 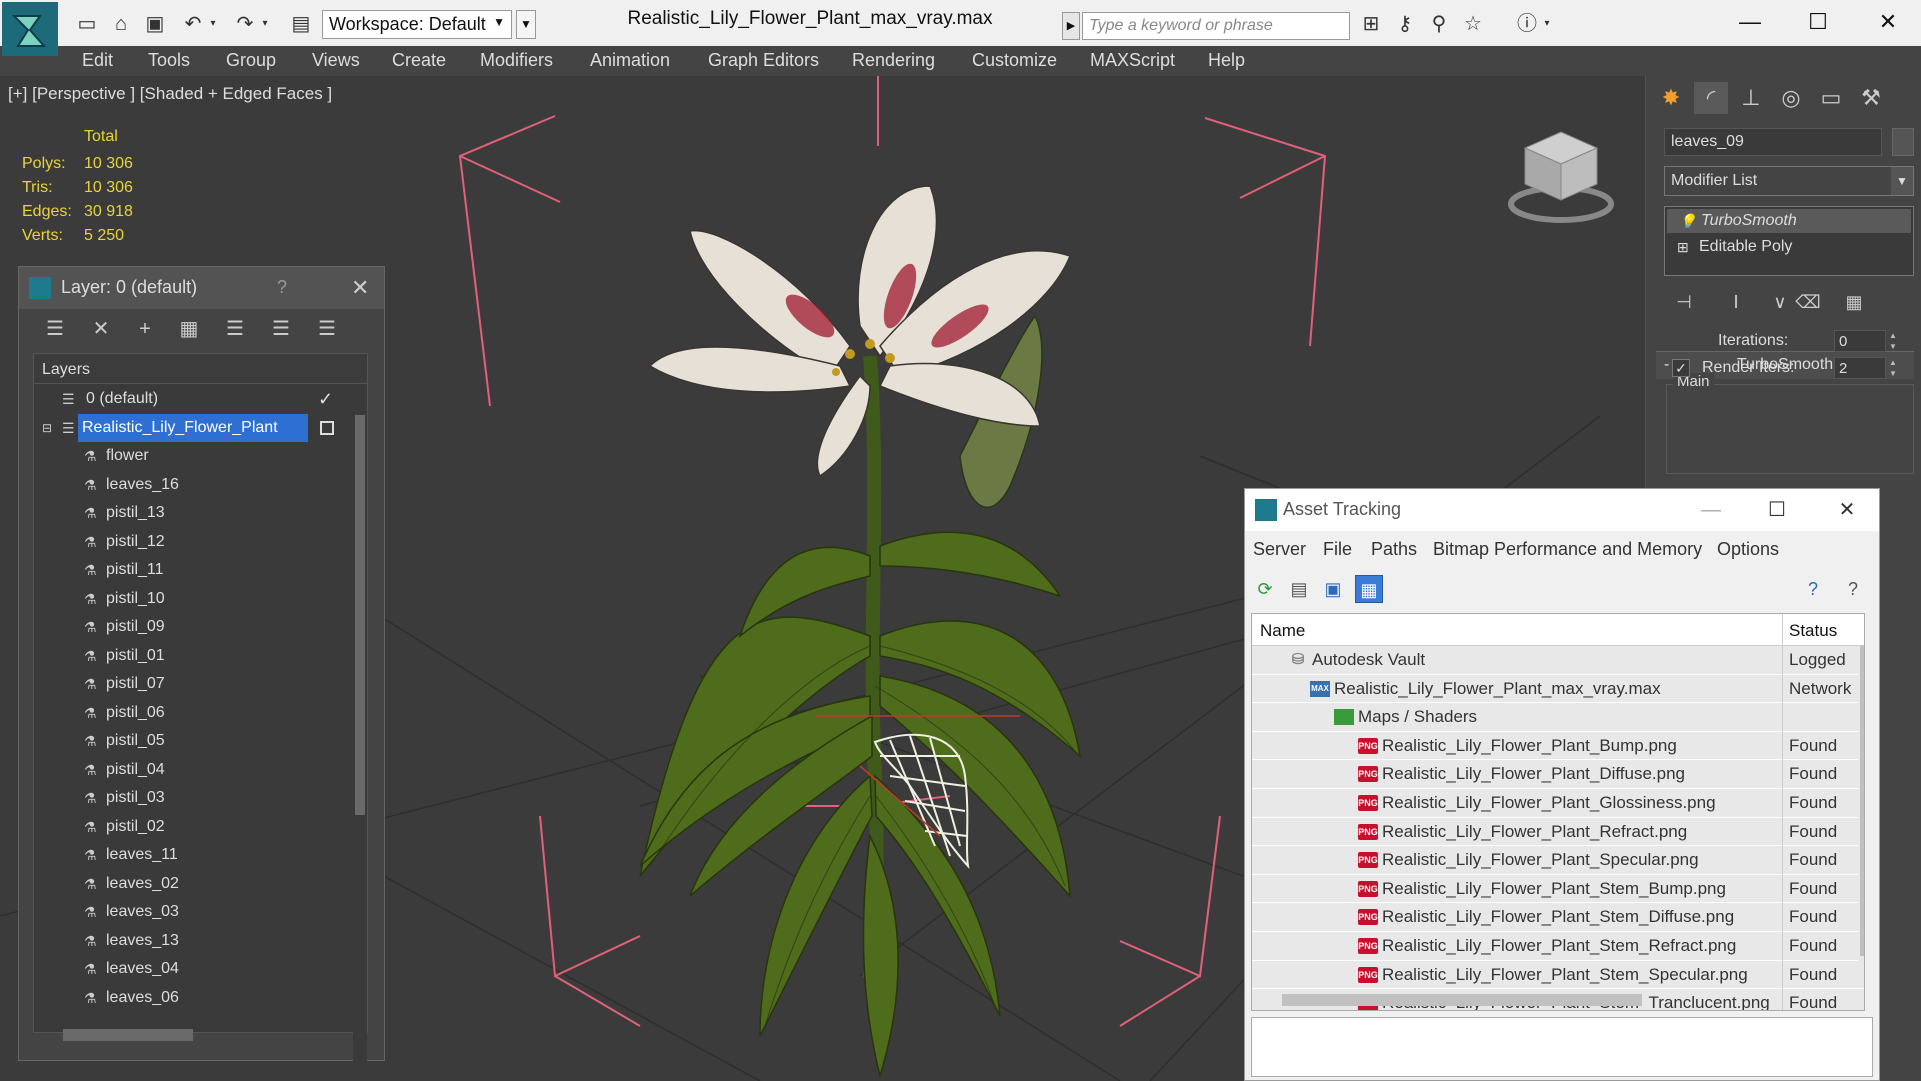 I want to click on make-unique-icon: ∨, so click(x=1780, y=302).